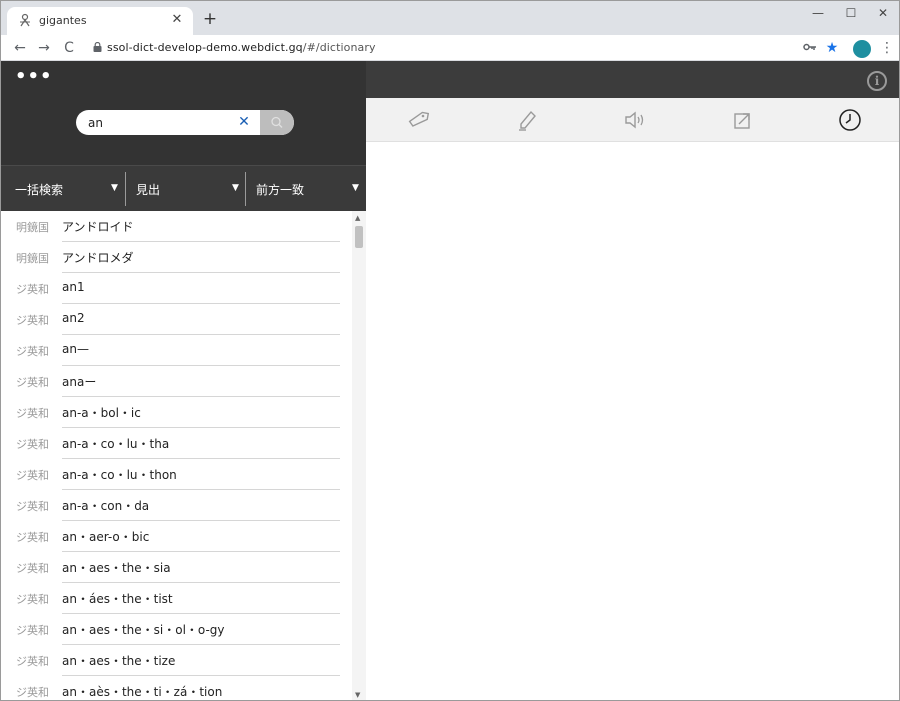 This screenshot has width=900, height=701. Describe the element at coordinates (450, 18) in the screenshot. I see `tab-strip: gigantes ✕ + — ☐ ✕` at that location.